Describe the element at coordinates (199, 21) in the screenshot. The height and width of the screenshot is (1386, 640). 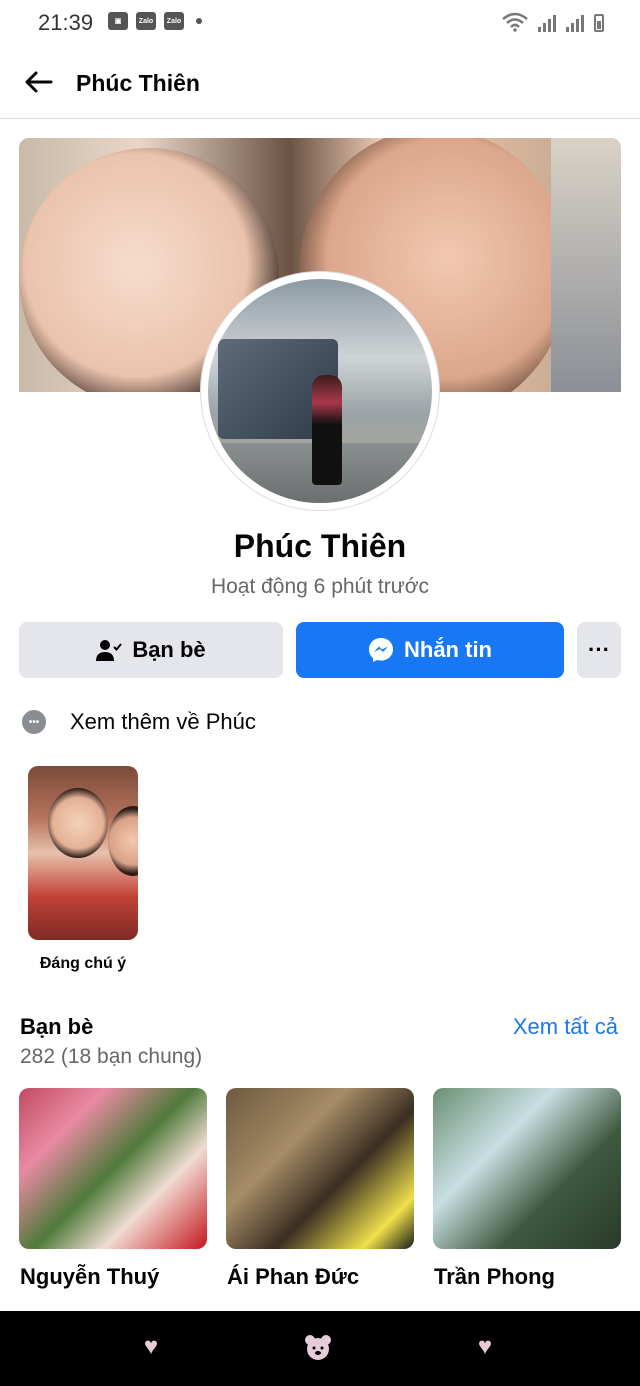
I see `dot-icon` at that location.